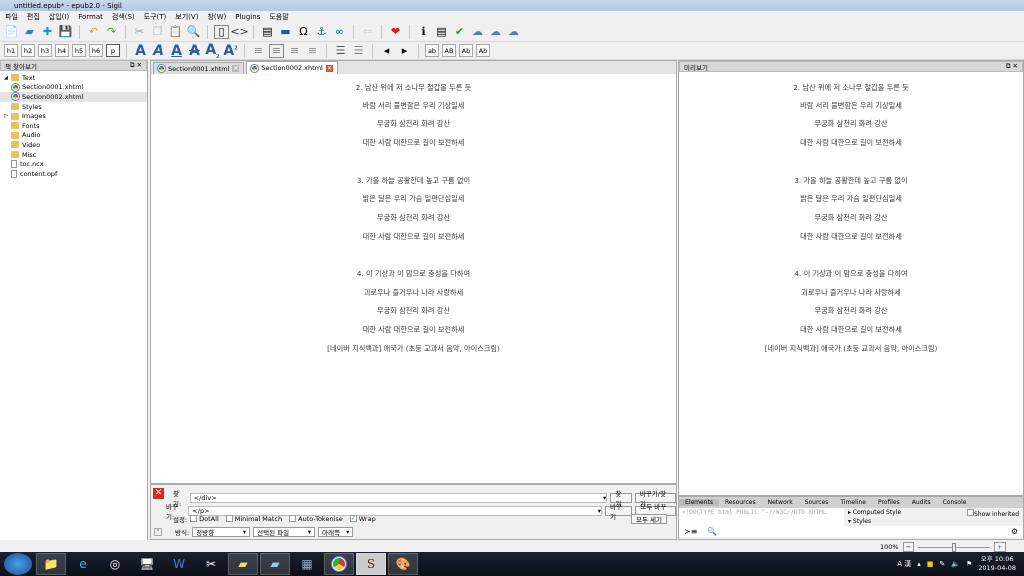 The image size is (1024, 576). Describe the element at coordinates (933, 521) in the screenshot. I see `styles-toggle: ▾ Styles` at that location.